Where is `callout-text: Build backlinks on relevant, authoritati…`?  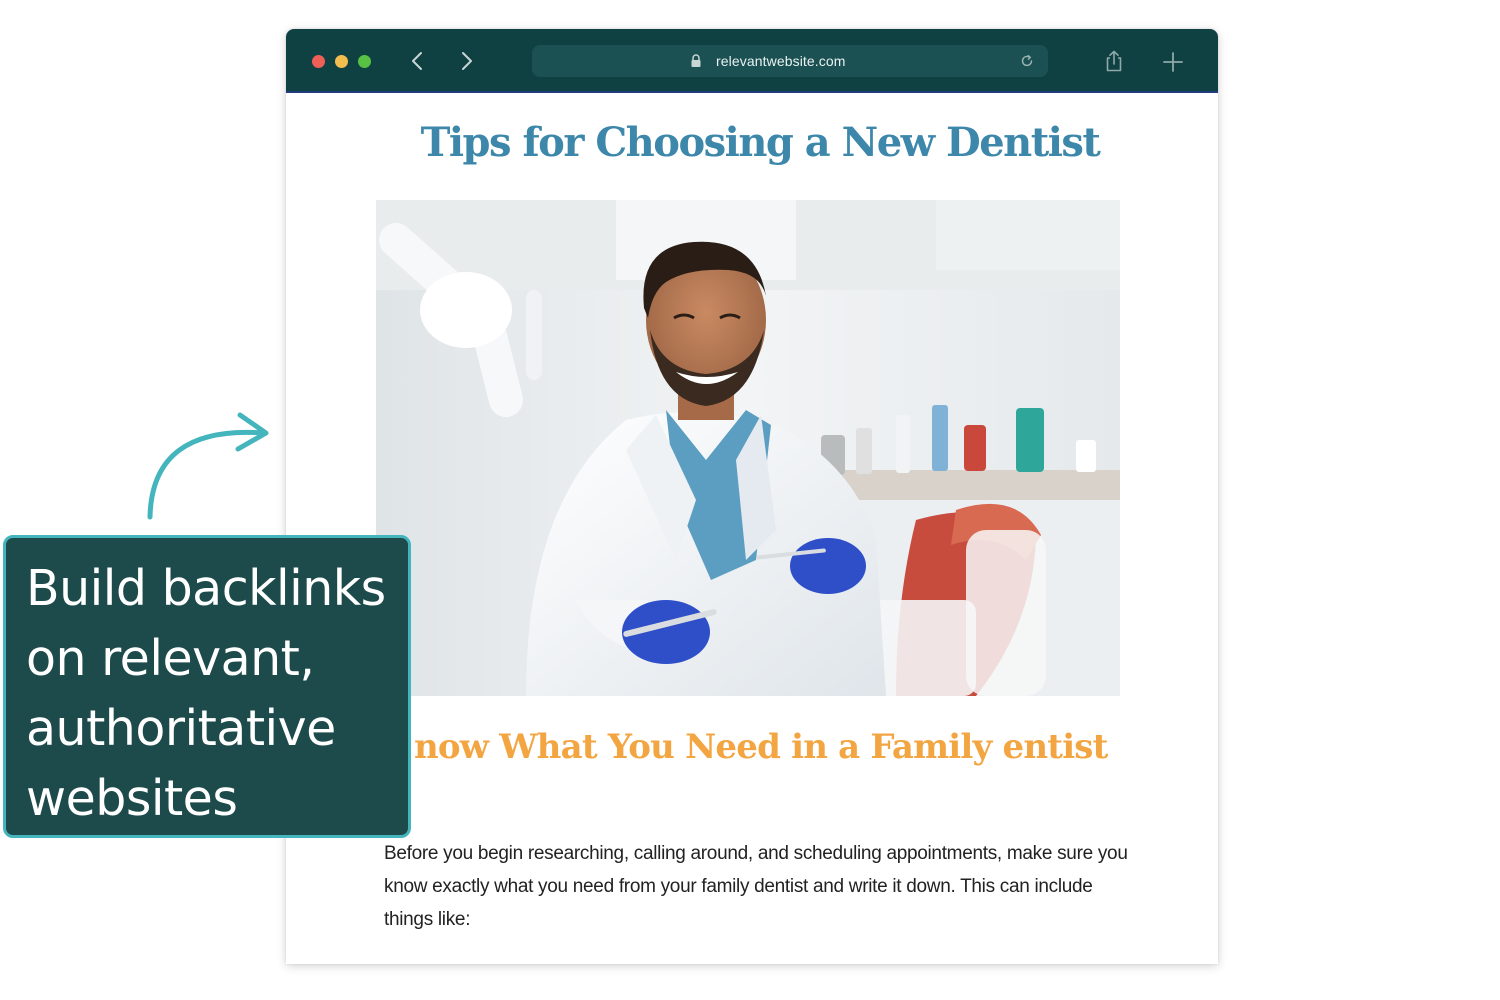 callout-text: Build backlinks on relevant, authoritati… is located at coordinates (206, 693).